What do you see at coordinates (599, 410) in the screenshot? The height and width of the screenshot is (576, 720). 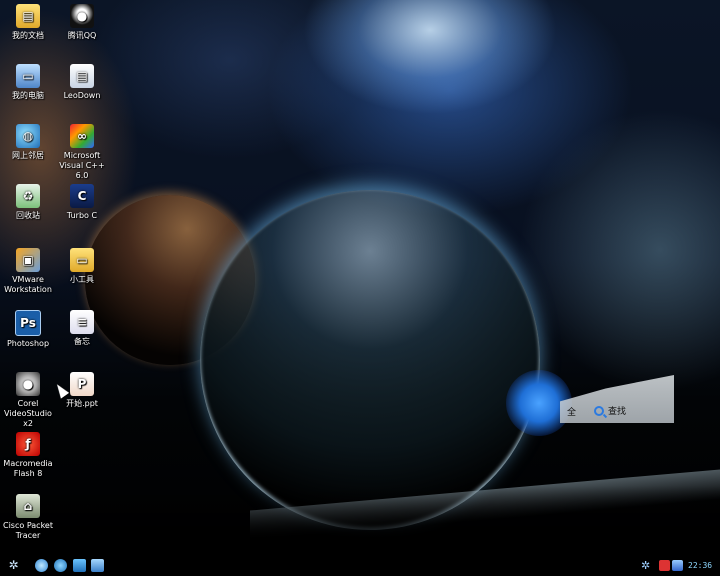 I see `search-icon` at bounding box center [599, 410].